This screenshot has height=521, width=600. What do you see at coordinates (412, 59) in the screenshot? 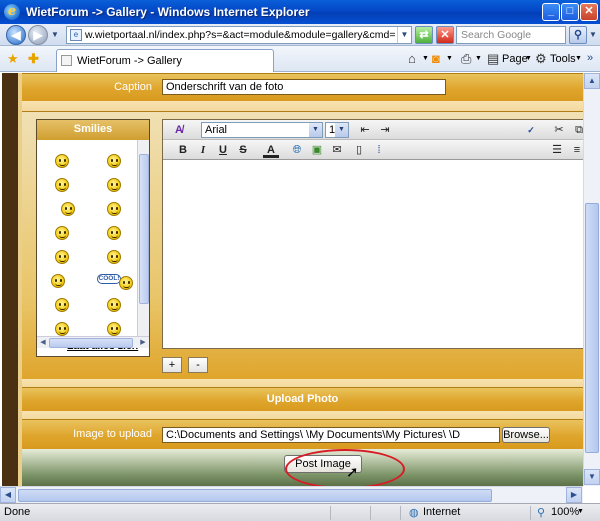
I see `home-icon: ⌂` at bounding box center [412, 59].